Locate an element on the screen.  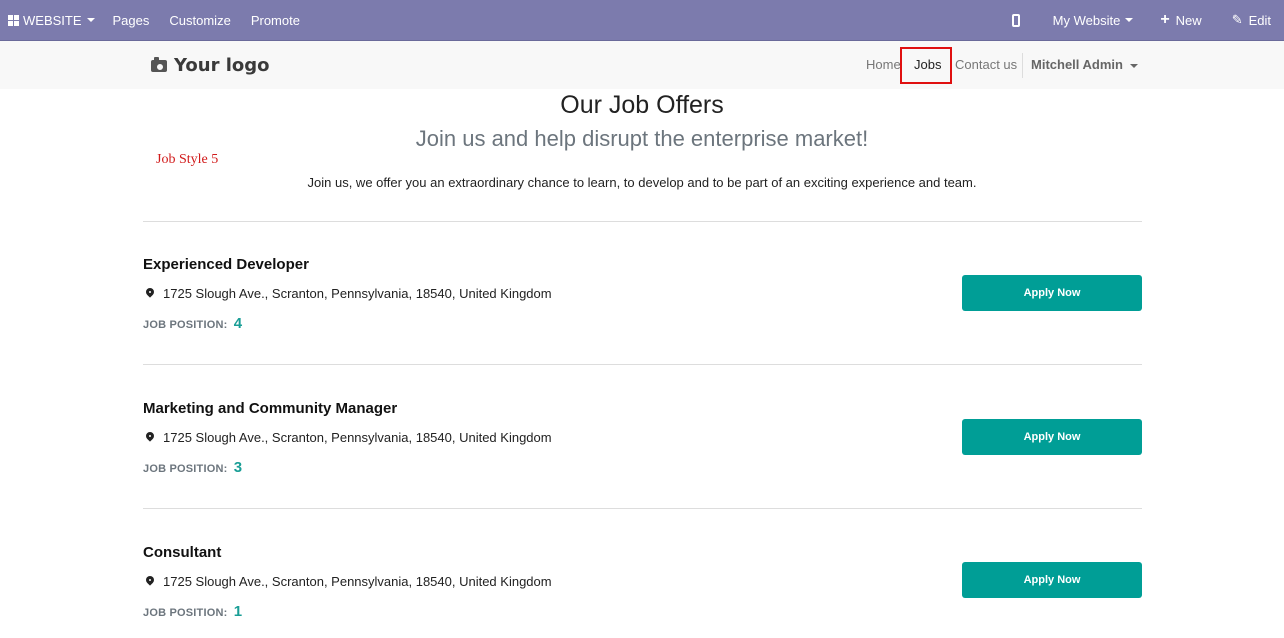
job-title: Consultant is located at coordinates (182, 552).